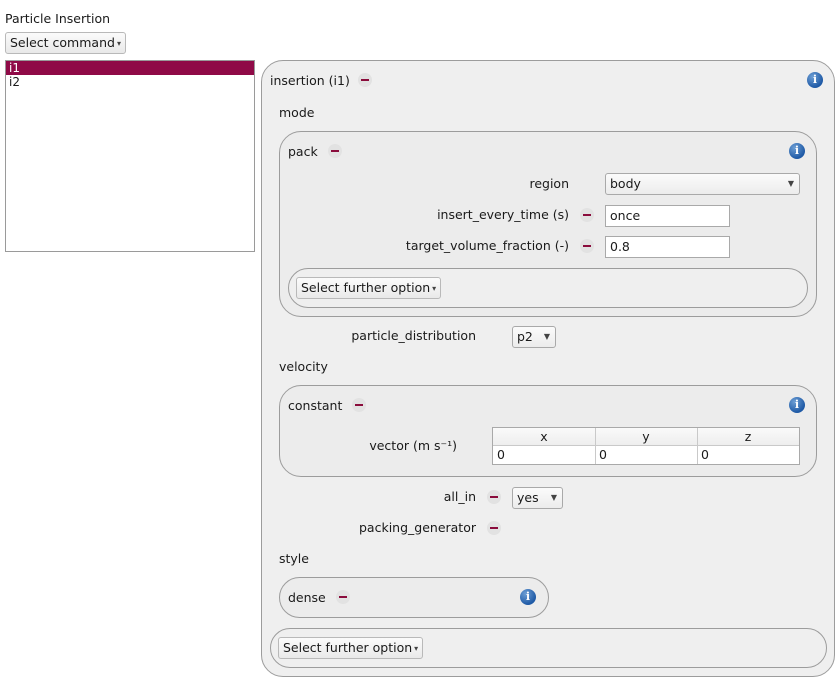 The width and height of the screenshot is (840, 683). What do you see at coordinates (494, 528) in the screenshot?
I see `remove-packing-generator-icon` at bounding box center [494, 528].